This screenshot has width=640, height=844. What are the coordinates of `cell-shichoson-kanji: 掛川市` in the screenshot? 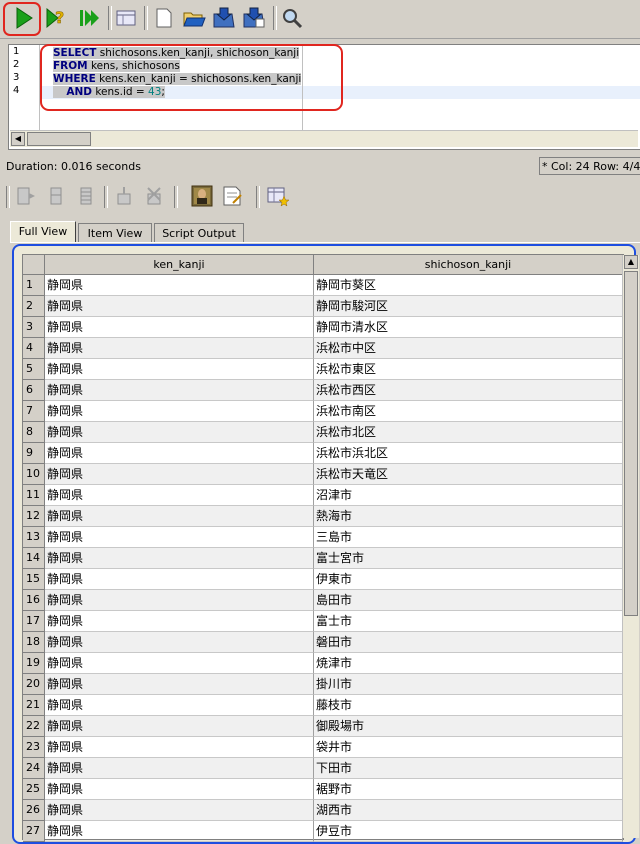 It's located at (468, 684).